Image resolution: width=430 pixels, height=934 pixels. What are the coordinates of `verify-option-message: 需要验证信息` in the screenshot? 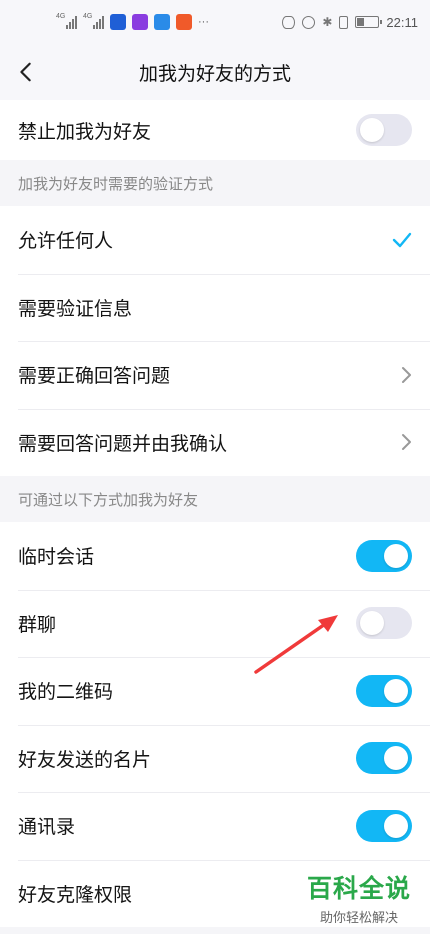 It's located at (215, 307).